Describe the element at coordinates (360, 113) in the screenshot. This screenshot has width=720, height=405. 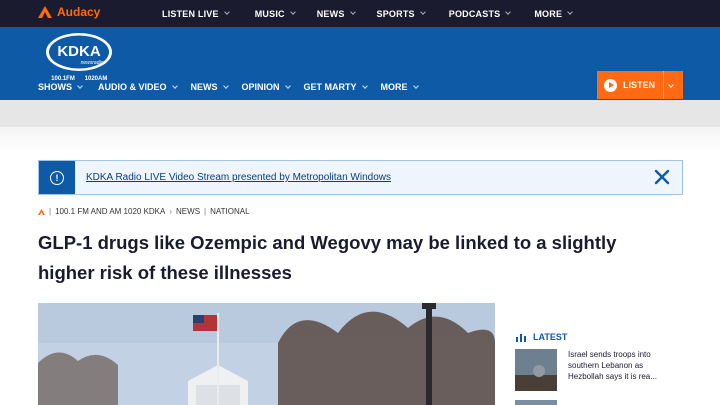
I see `ad-banner-area` at that location.